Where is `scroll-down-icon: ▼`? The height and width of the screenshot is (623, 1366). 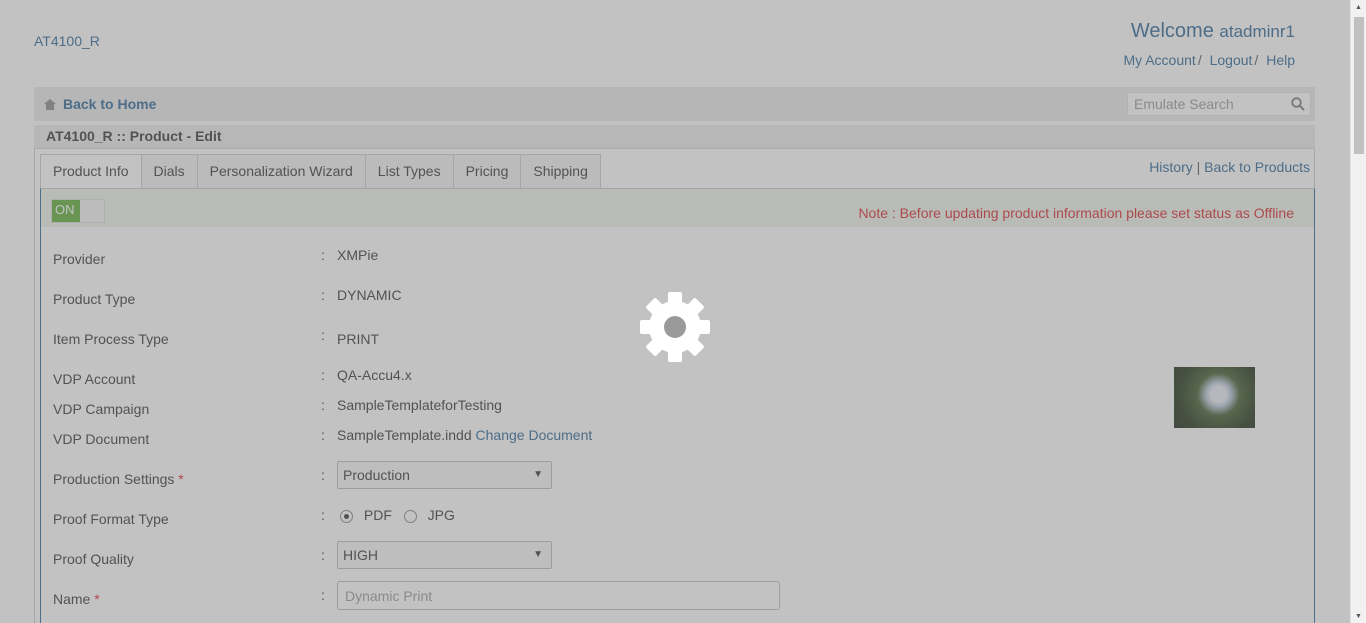
scroll-down-icon: ▼ is located at coordinates (1358, 616).